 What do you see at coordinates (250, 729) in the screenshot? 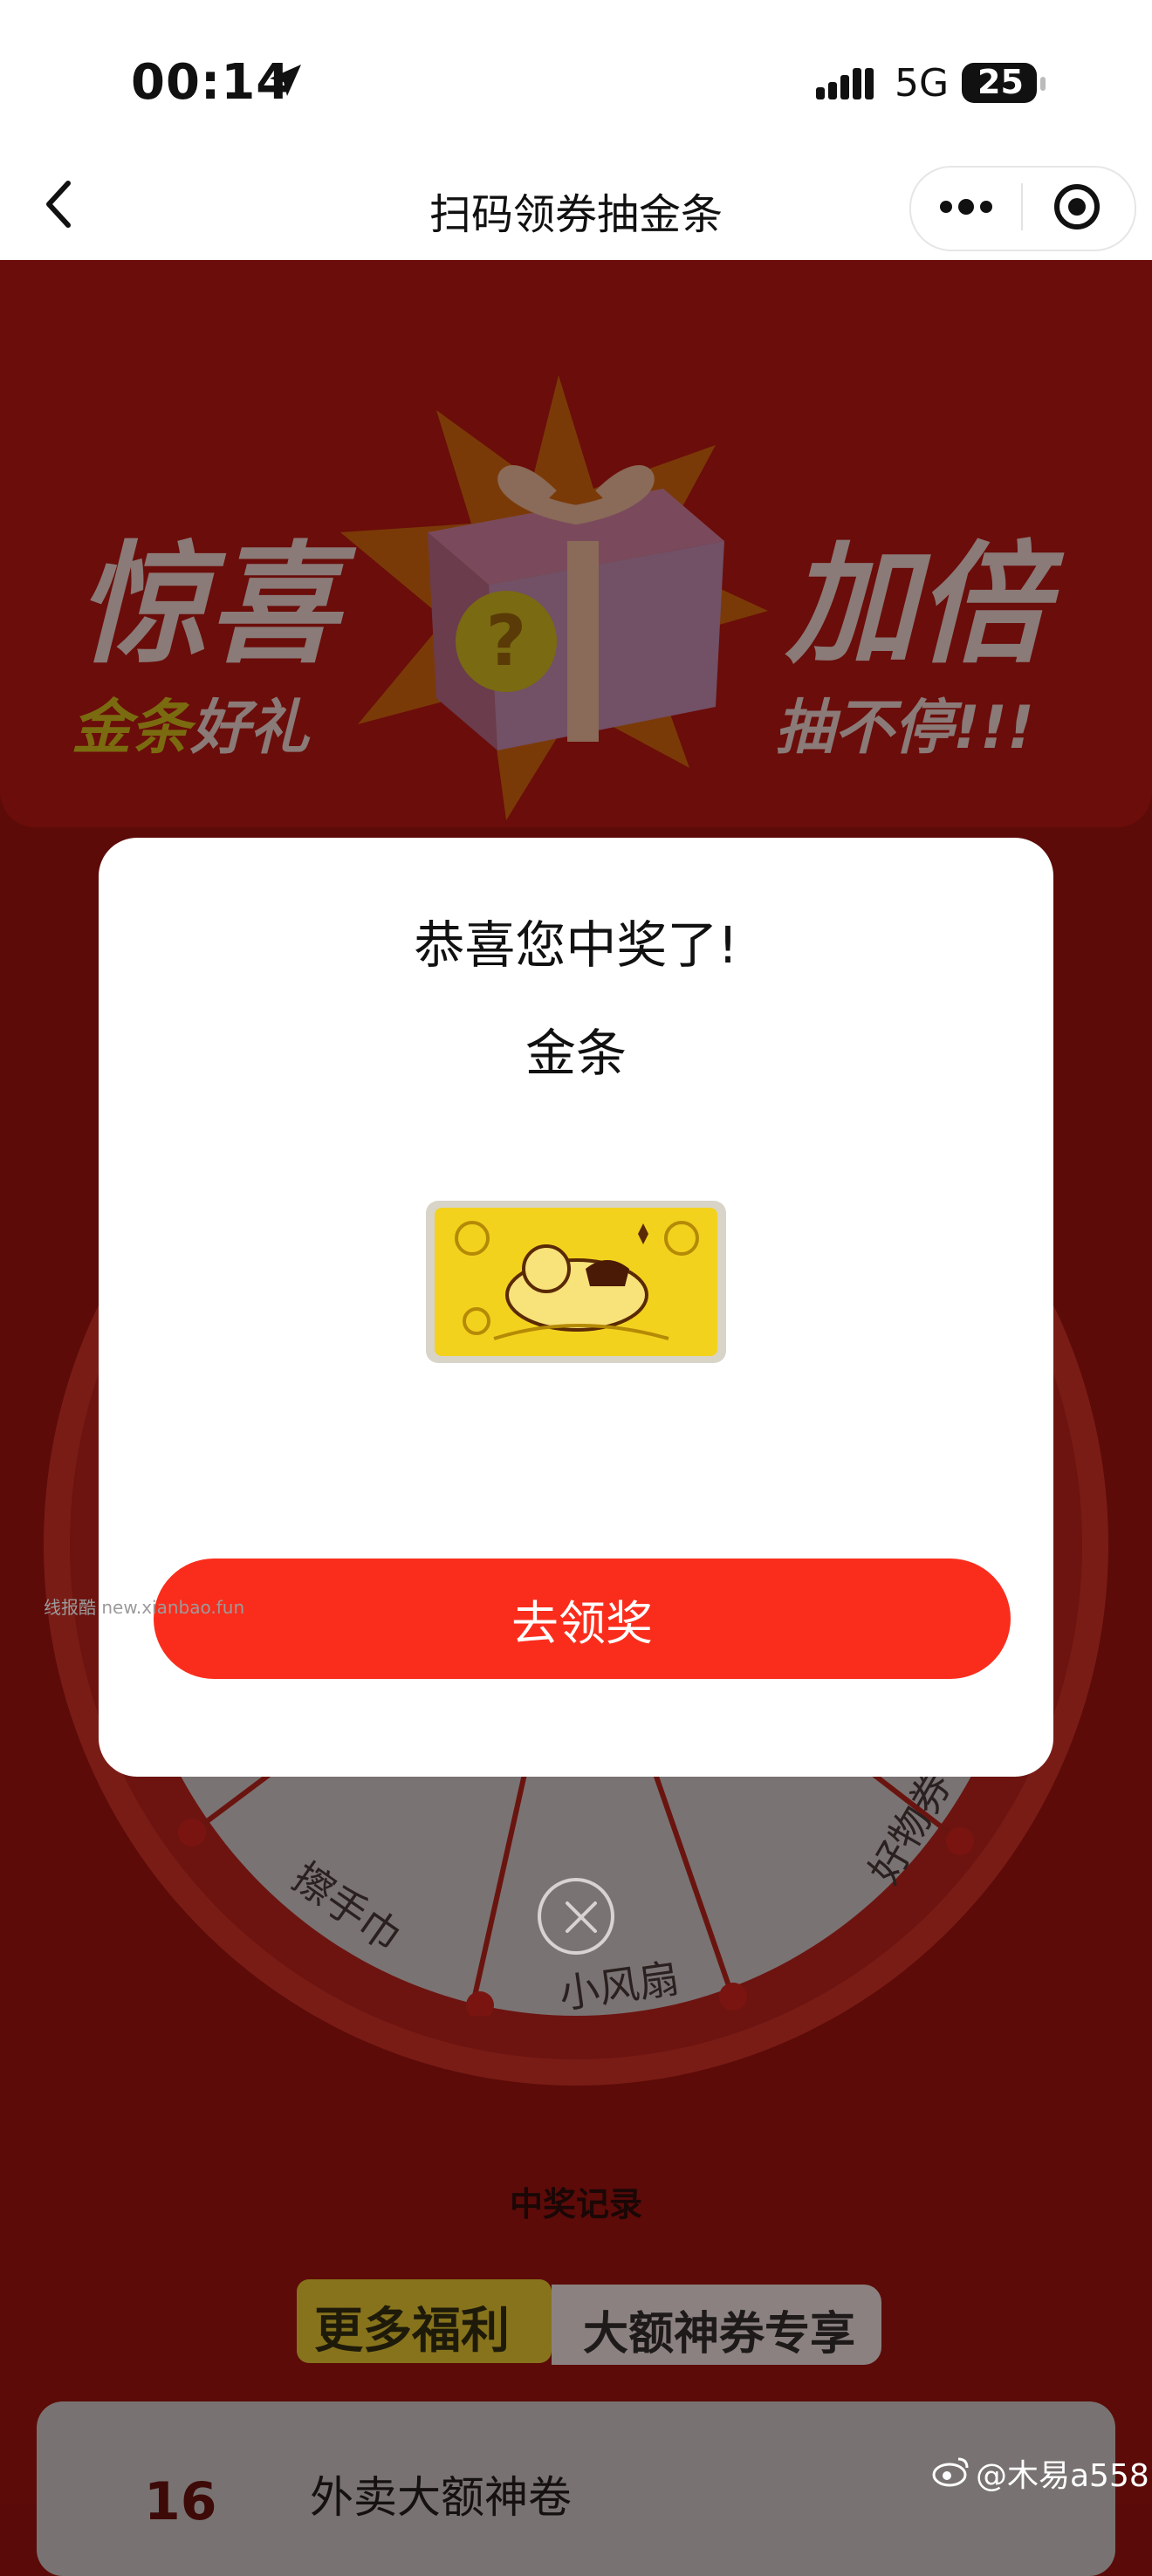
I see `banner-gold-suffix: 好礼` at bounding box center [250, 729].